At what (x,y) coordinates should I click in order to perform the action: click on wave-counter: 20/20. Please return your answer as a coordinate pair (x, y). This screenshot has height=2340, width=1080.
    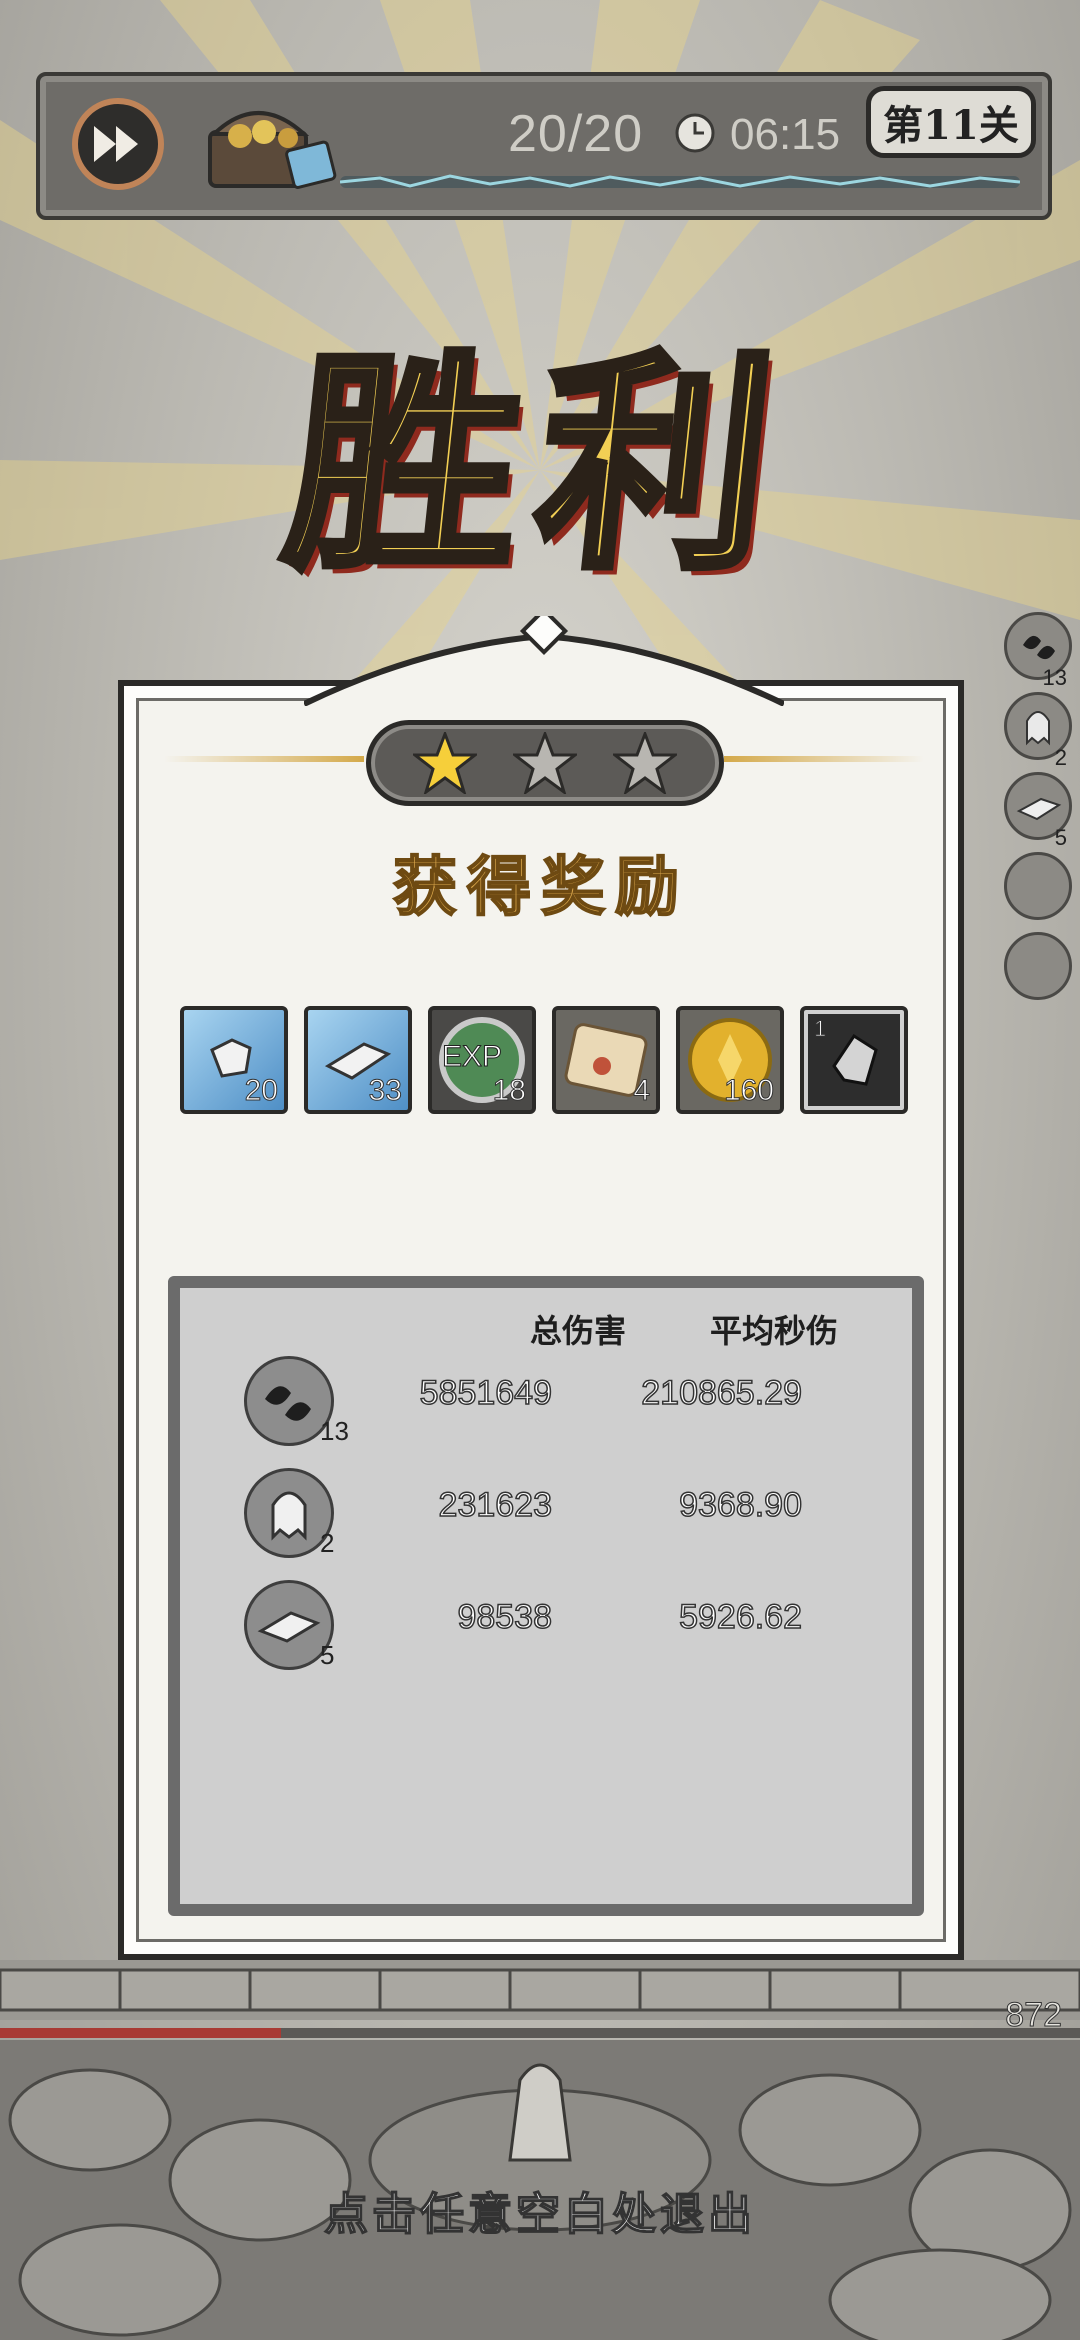
    Looking at the image, I should click on (576, 134).